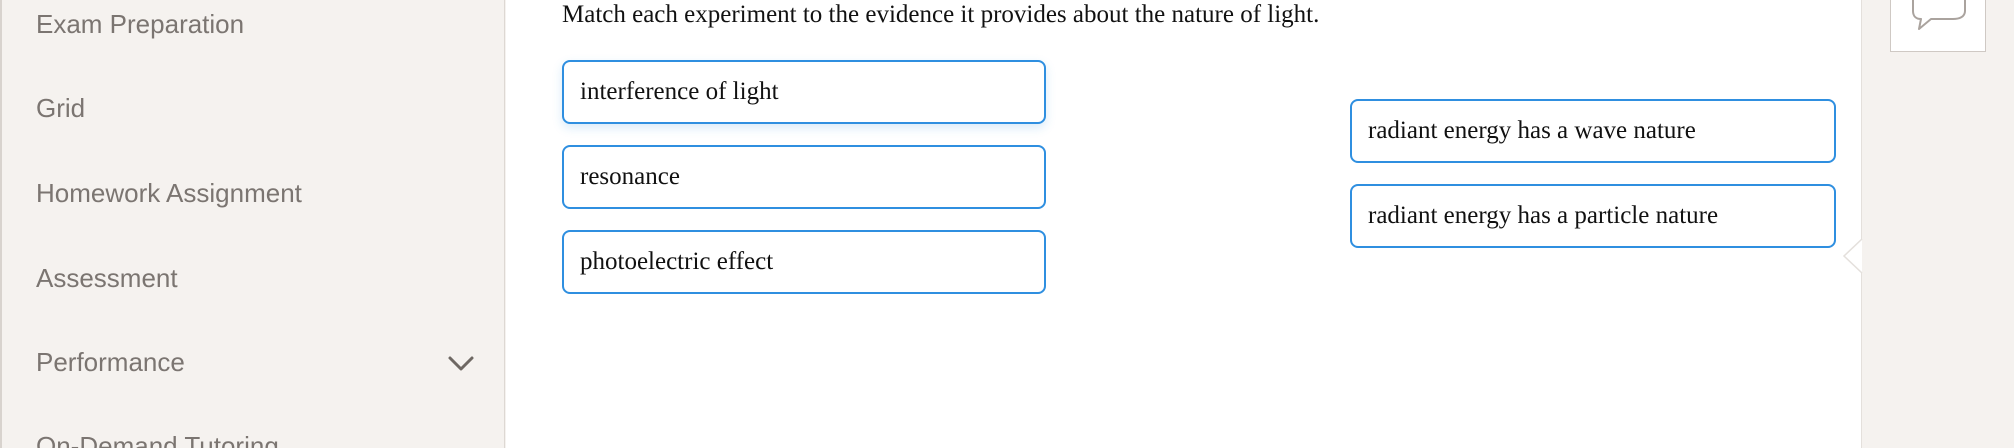 The width and height of the screenshot is (2014, 448). I want to click on sidebar-item-on-demand-tutoring: On-Demand Tutoring, so click(157, 437).